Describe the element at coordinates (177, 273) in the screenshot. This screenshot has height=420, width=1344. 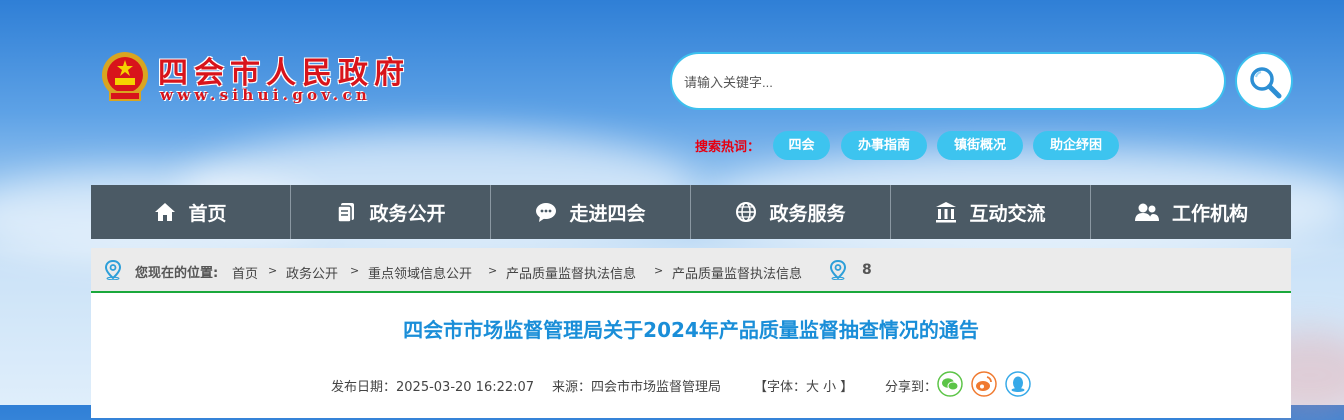
I see `breadcrumb-prefix: 您现在的位置:` at that location.